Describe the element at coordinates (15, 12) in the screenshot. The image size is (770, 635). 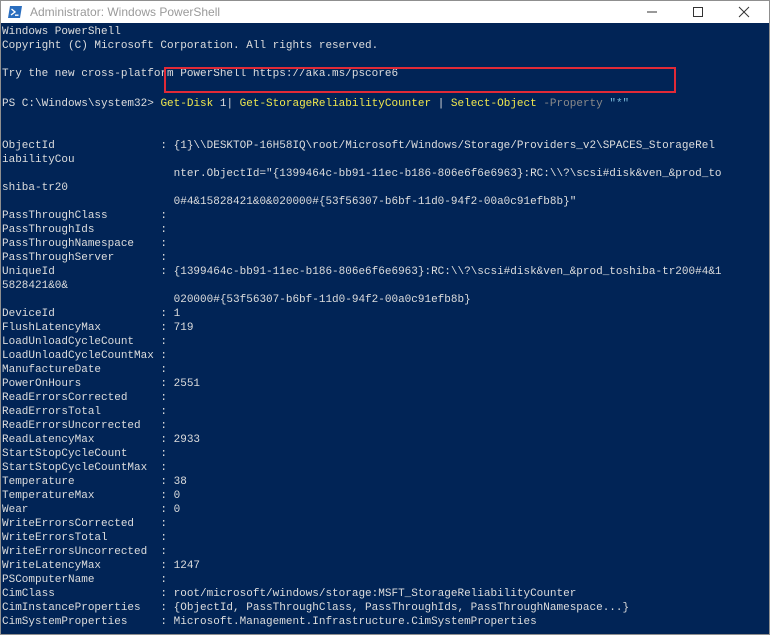
I see `powershell-icon` at that location.